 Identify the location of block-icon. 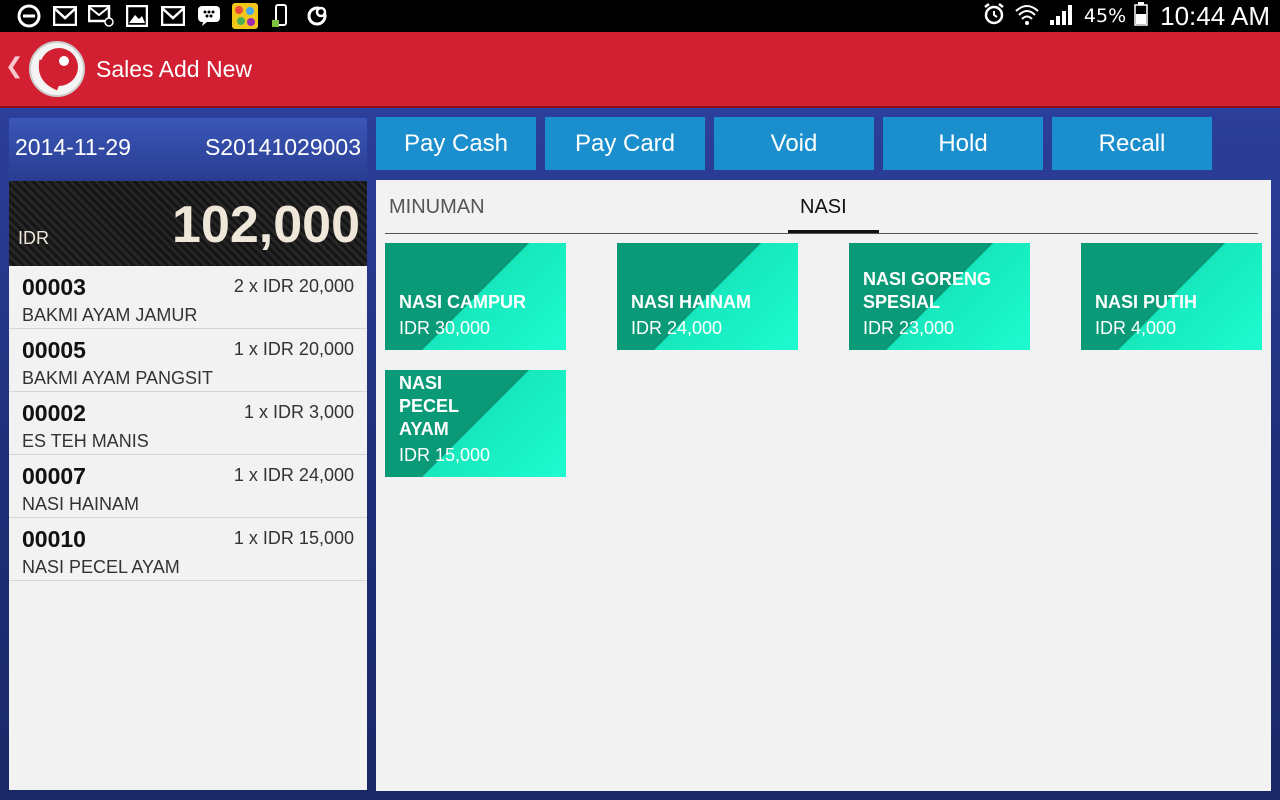
(29, 16).